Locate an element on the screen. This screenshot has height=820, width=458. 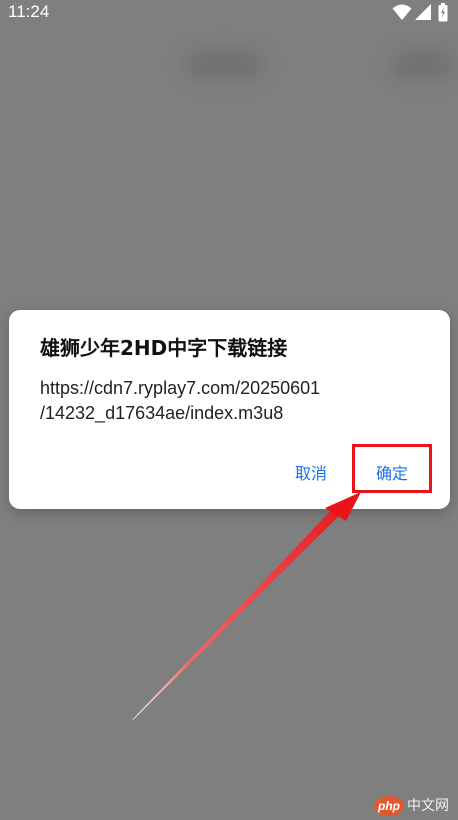
dialog-message-line: /14232_d17634ae/index.m3u8 is located at coordinates (162, 413).